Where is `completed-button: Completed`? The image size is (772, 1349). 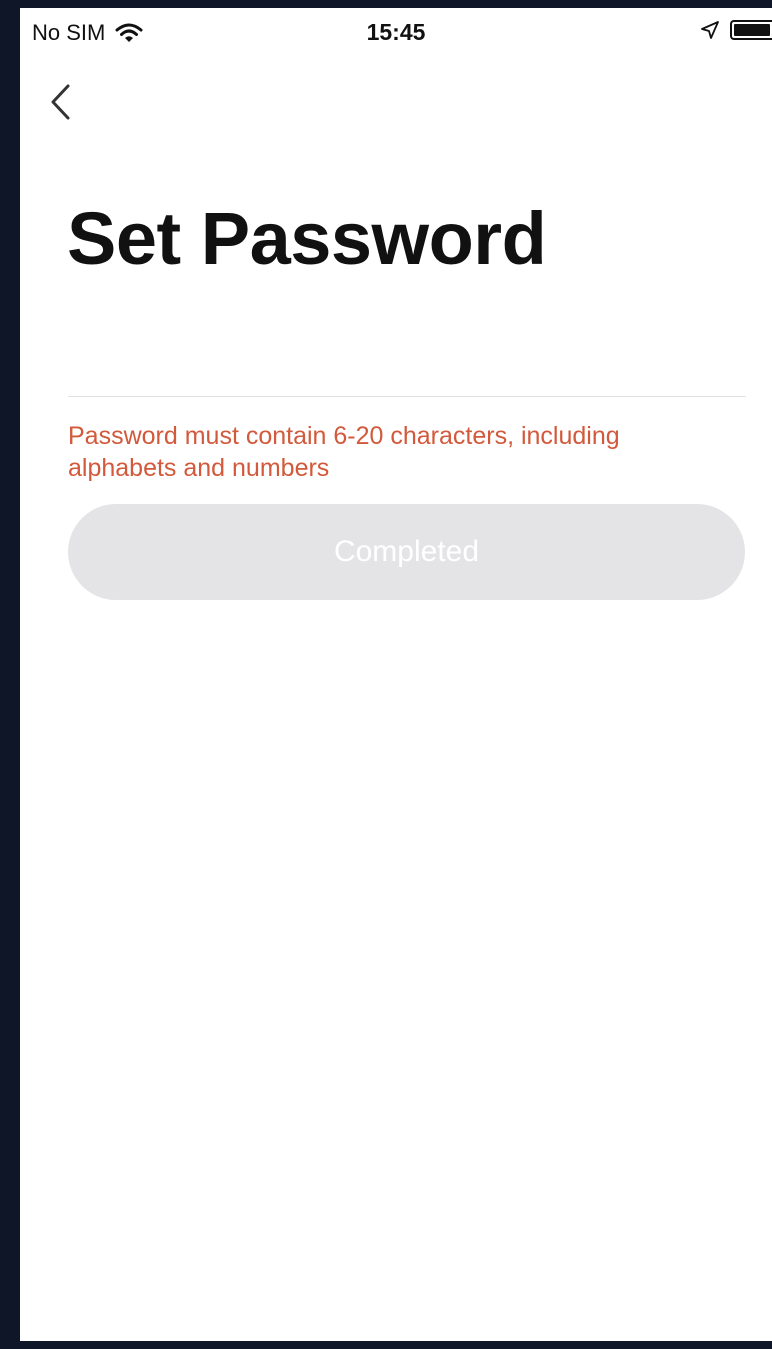
completed-button: Completed is located at coordinates (406, 552).